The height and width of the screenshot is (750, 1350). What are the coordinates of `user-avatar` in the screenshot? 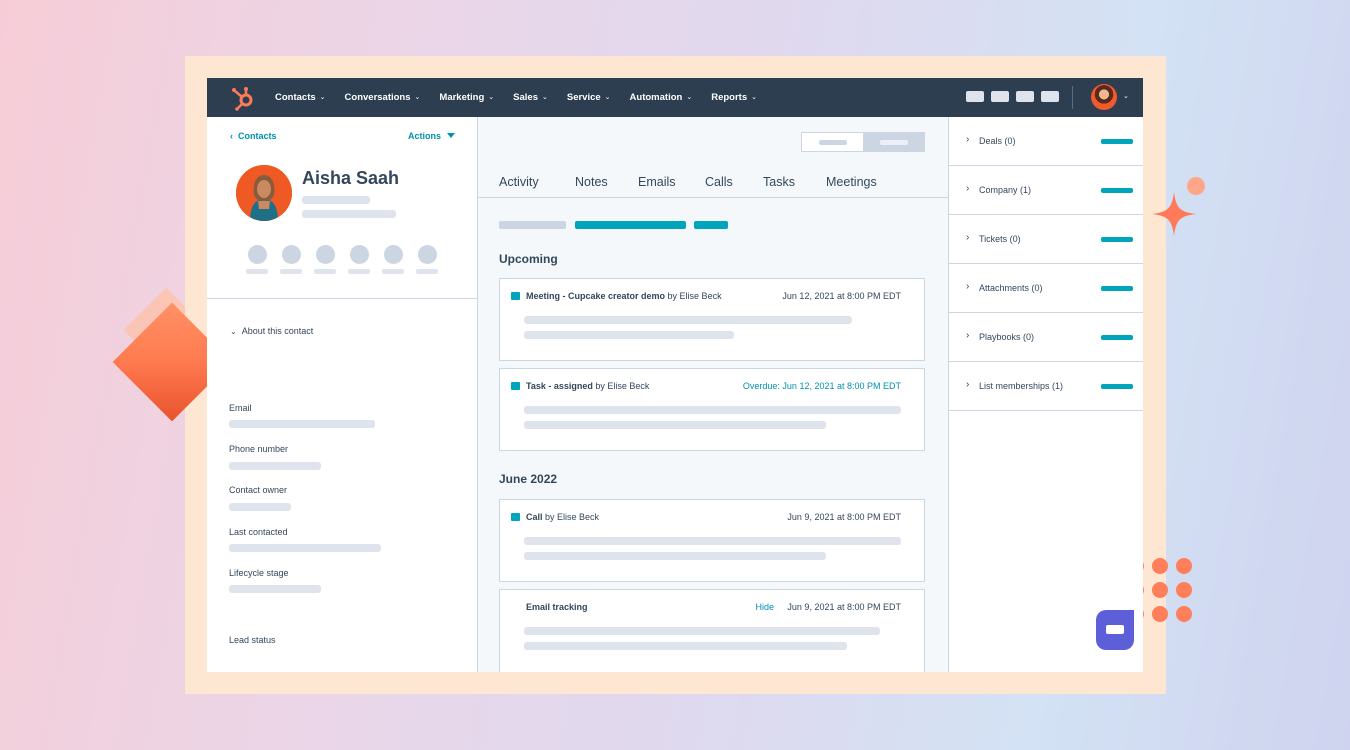 It's located at (1104, 97).